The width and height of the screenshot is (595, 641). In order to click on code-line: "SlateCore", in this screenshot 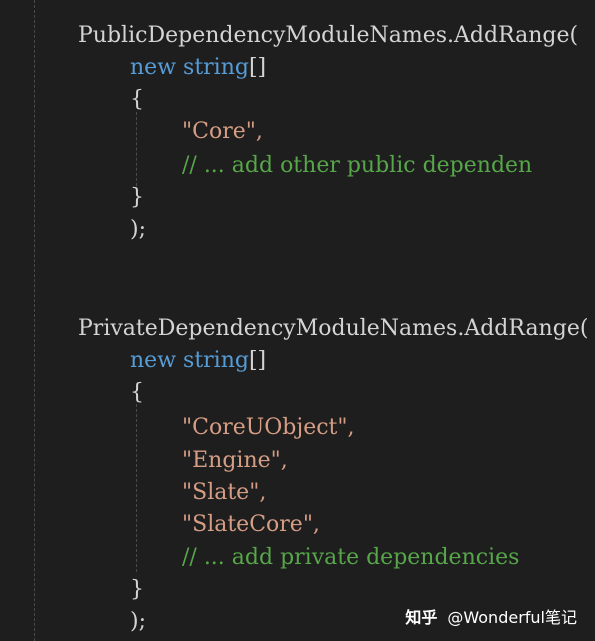, I will do `click(251, 525)`.